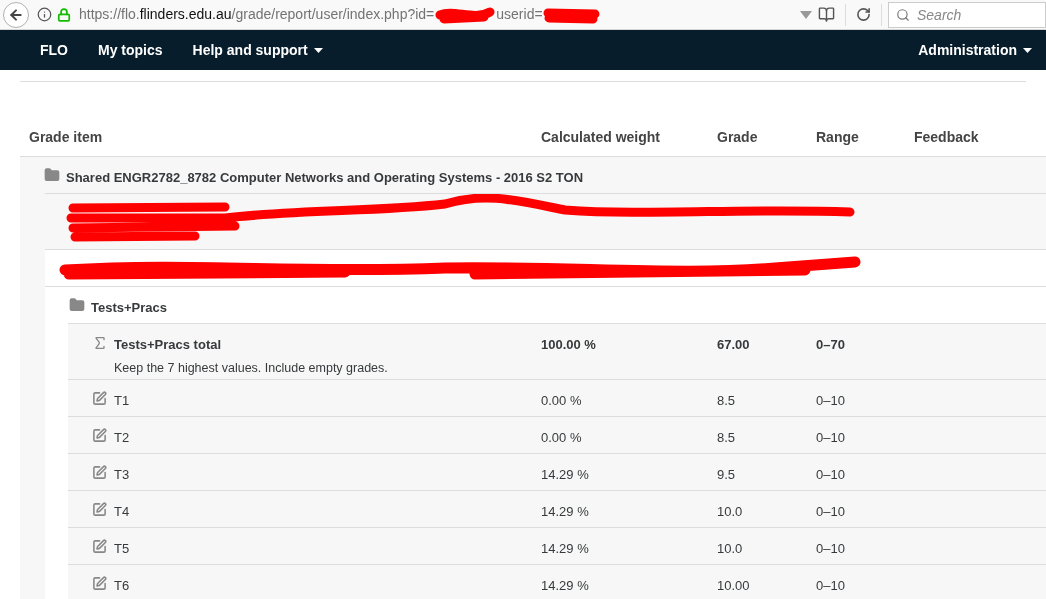 The width and height of the screenshot is (1046, 599). What do you see at coordinates (975, 50) in the screenshot?
I see `nav-link: Administration` at bounding box center [975, 50].